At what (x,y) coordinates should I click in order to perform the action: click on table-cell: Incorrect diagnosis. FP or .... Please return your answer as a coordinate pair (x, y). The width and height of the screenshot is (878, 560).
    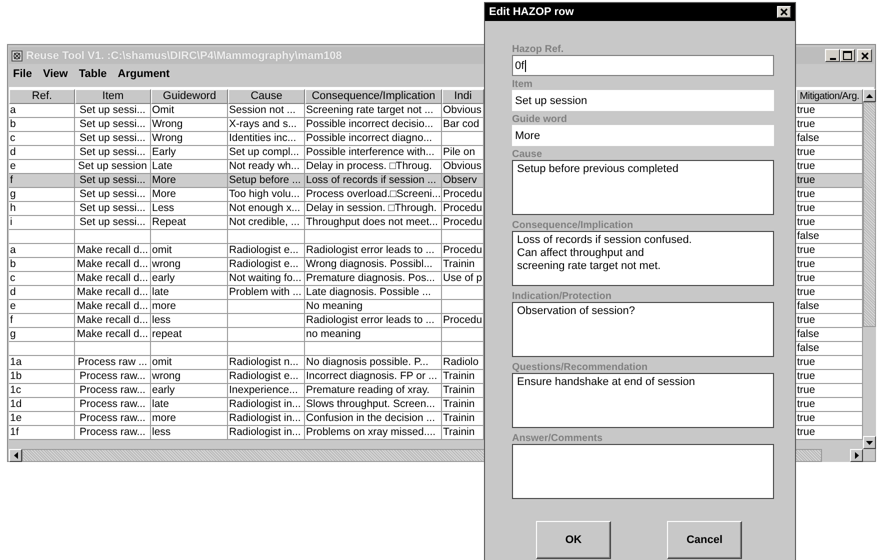
    Looking at the image, I should click on (372, 376).